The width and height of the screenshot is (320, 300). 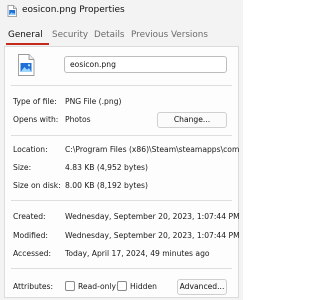 I want to click on tab-details: Details, so click(x=109, y=35).